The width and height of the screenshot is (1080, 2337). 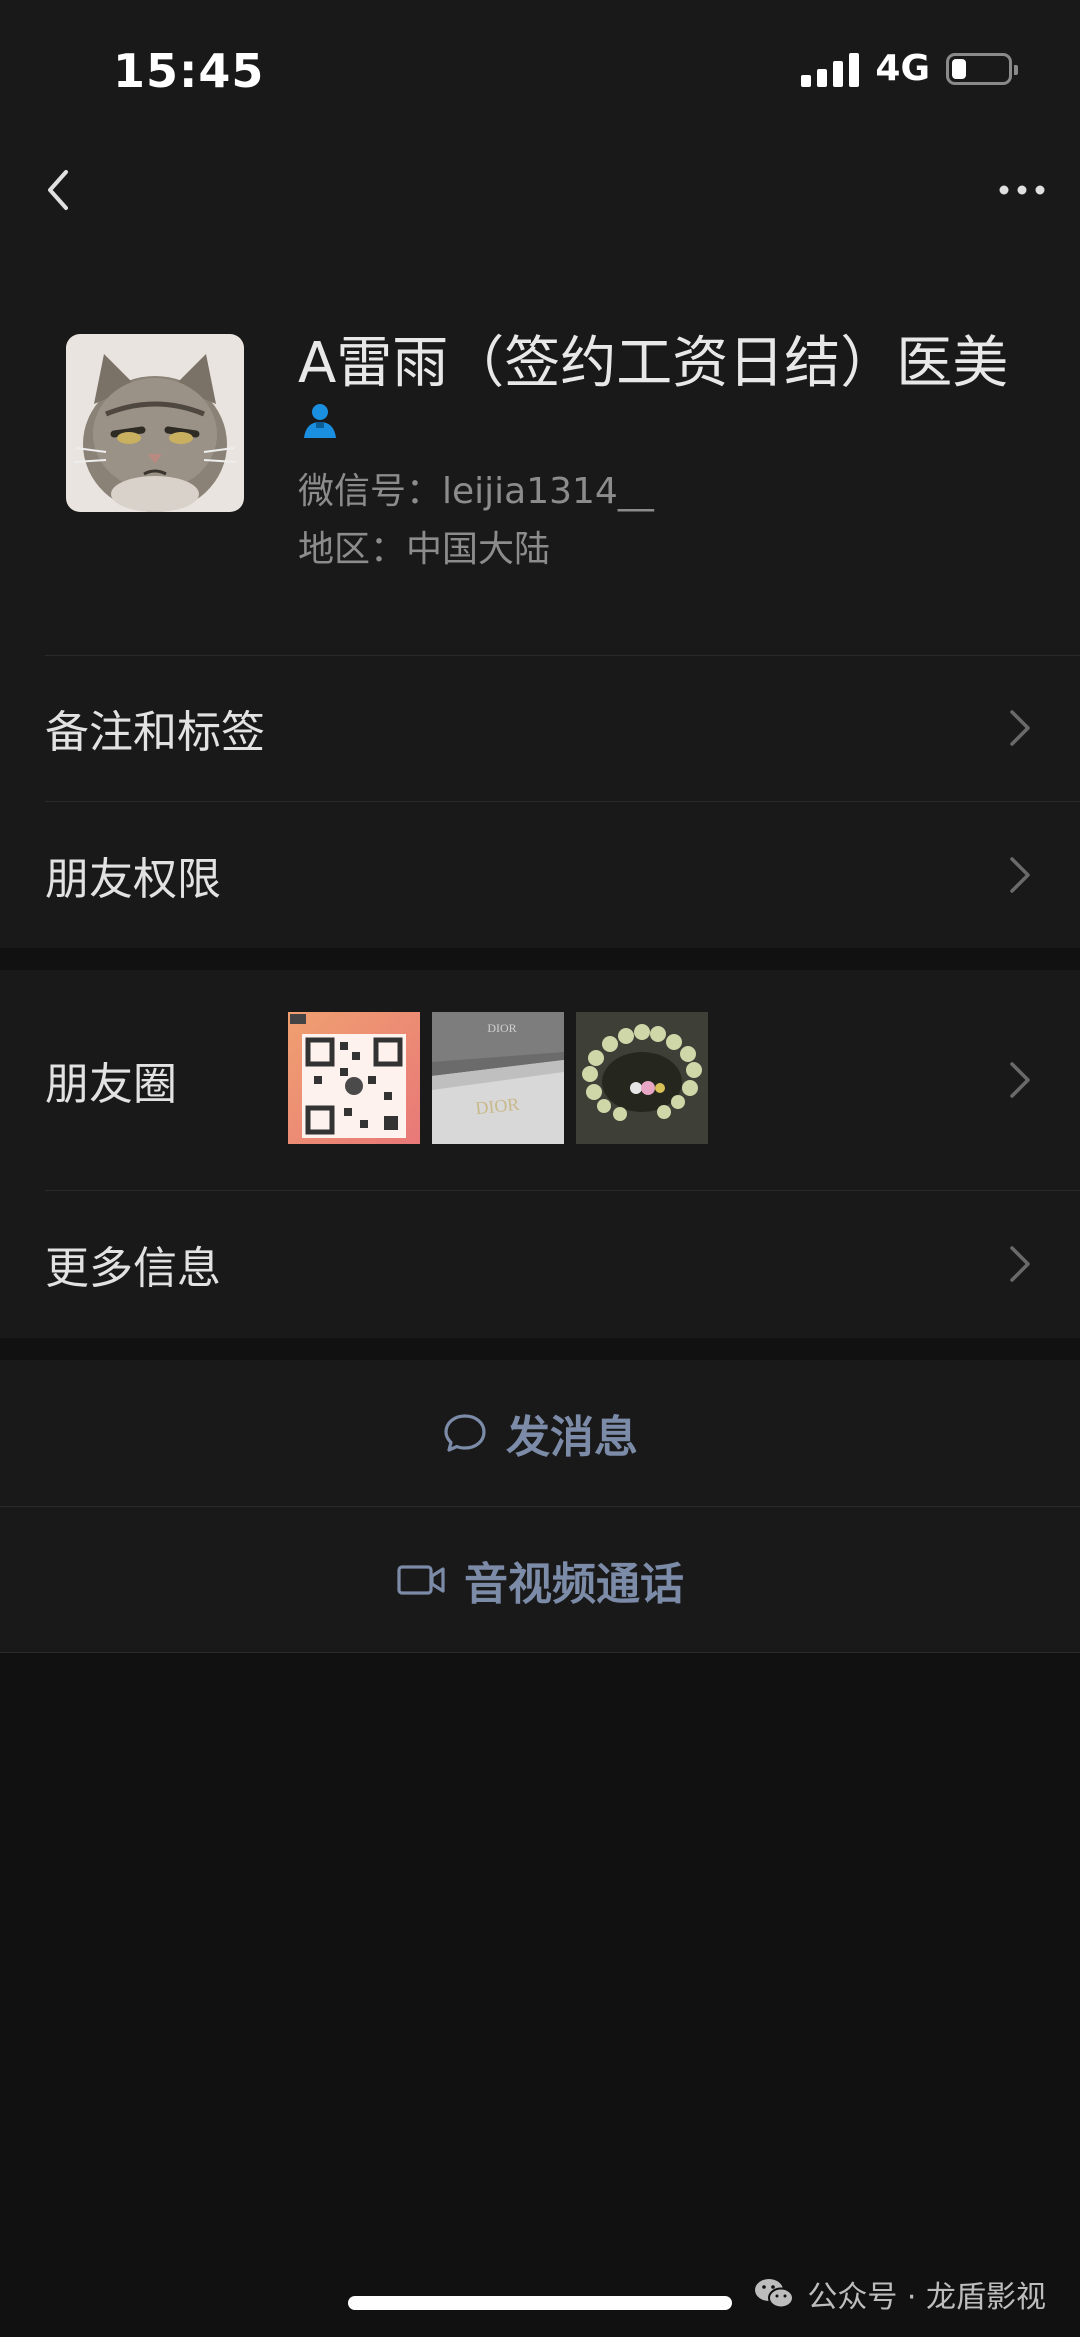 I want to click on ellipsis-icon, so click(x=1022, y=190).